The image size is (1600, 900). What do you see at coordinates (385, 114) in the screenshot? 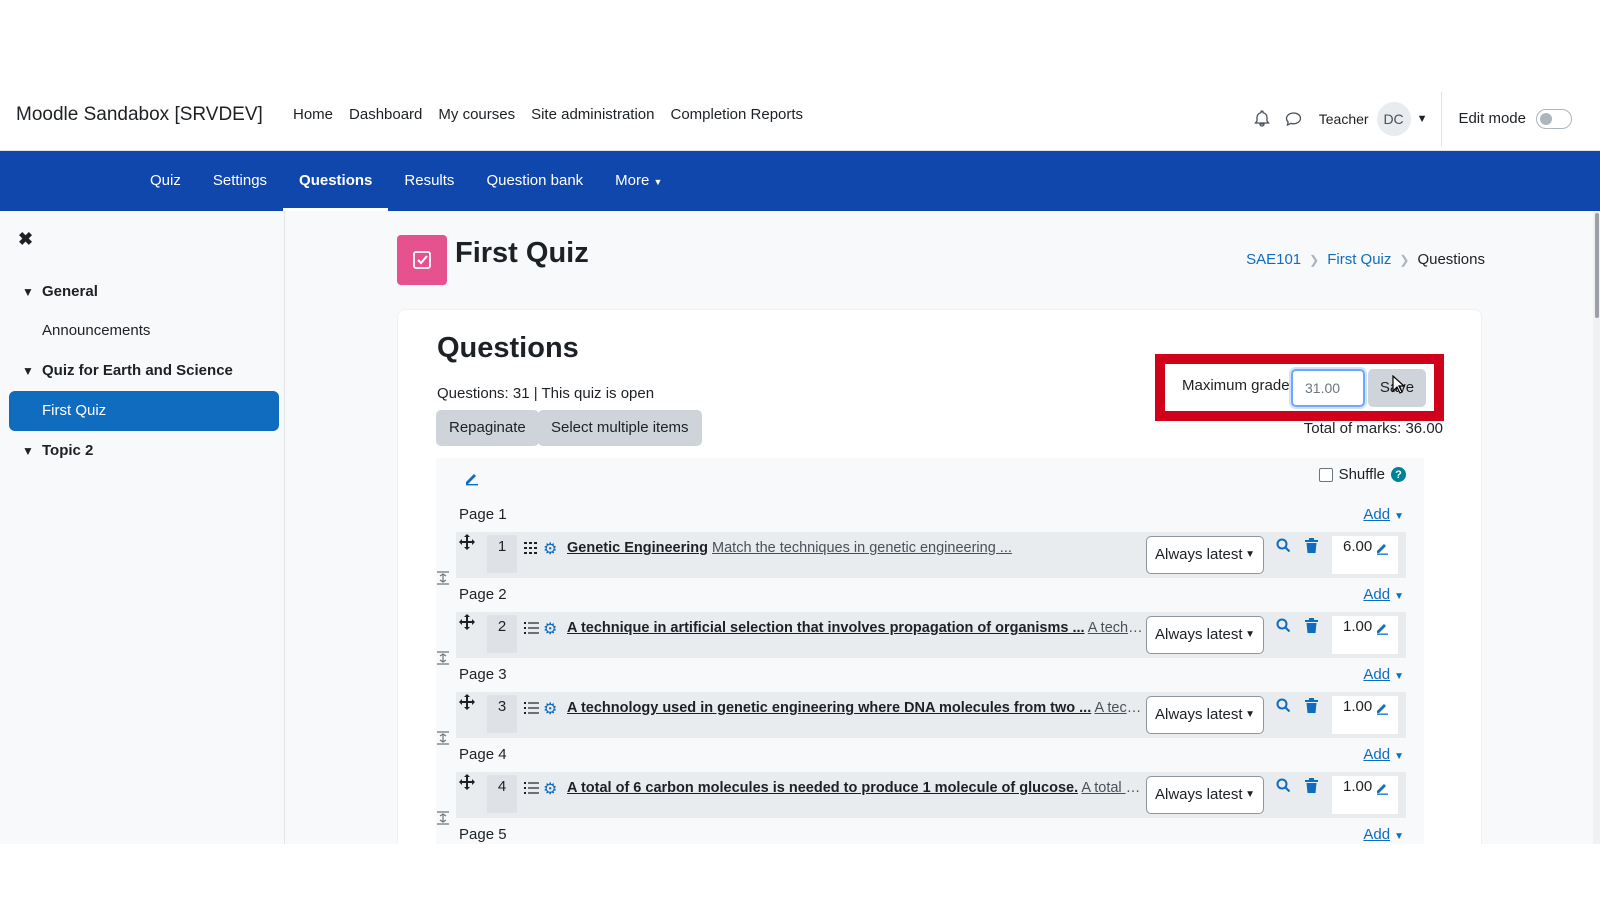
I see `nav-dashboard: Dashboard` at bounding box center [385, 114].